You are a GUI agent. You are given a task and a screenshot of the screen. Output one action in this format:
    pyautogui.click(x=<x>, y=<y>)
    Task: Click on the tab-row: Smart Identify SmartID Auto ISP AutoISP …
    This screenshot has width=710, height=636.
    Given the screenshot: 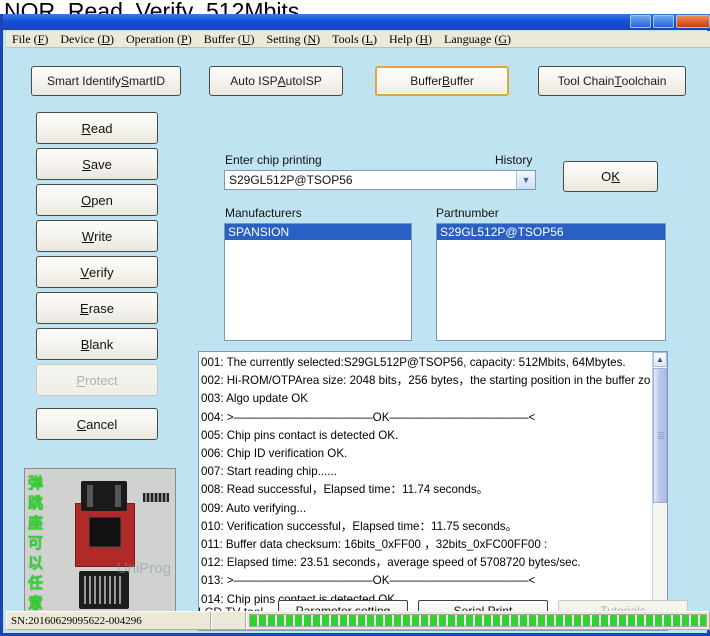 What is the action you would take?
    pyautogui.click(x=358, y=82)
    